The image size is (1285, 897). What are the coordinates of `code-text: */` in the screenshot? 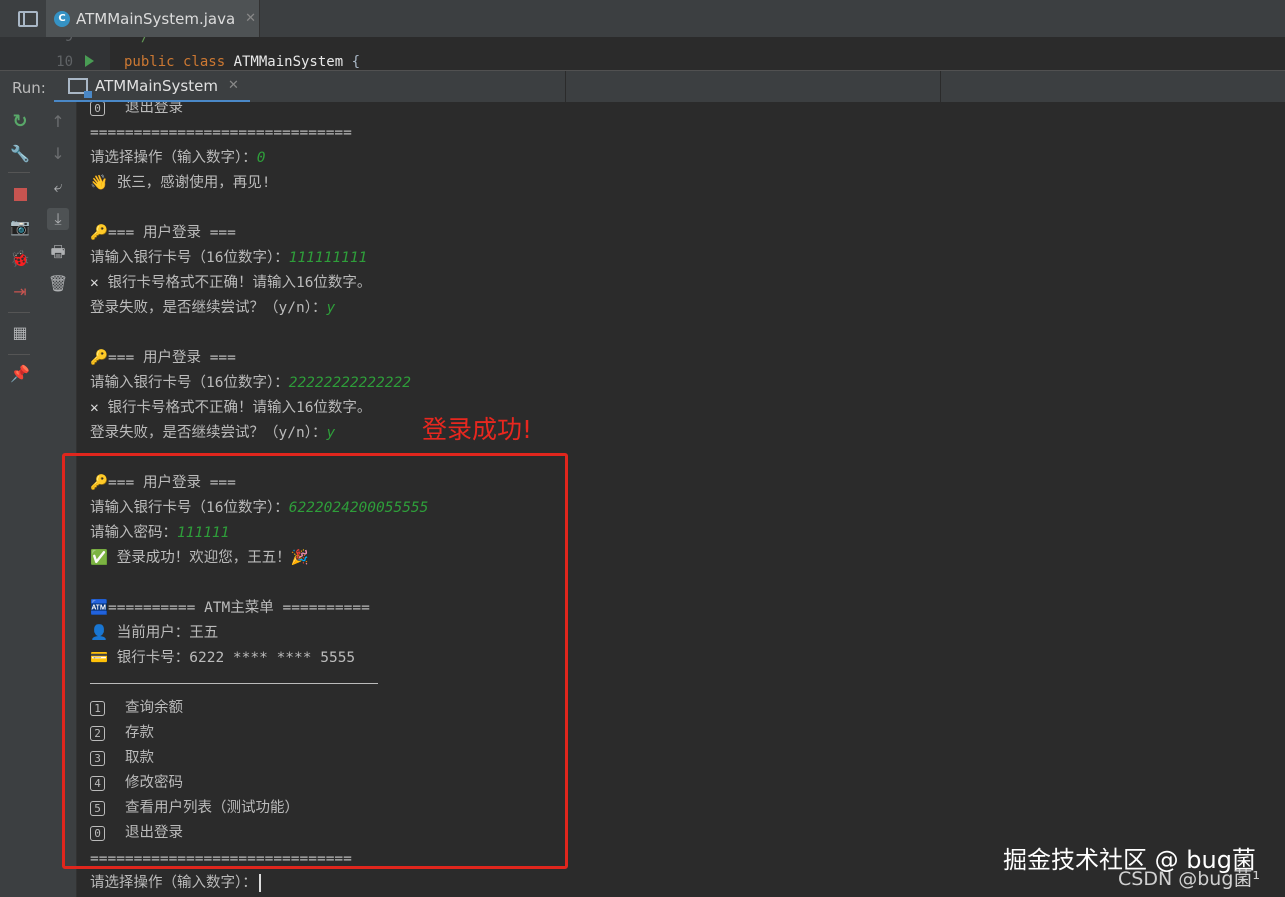 It's located at (137, 41).